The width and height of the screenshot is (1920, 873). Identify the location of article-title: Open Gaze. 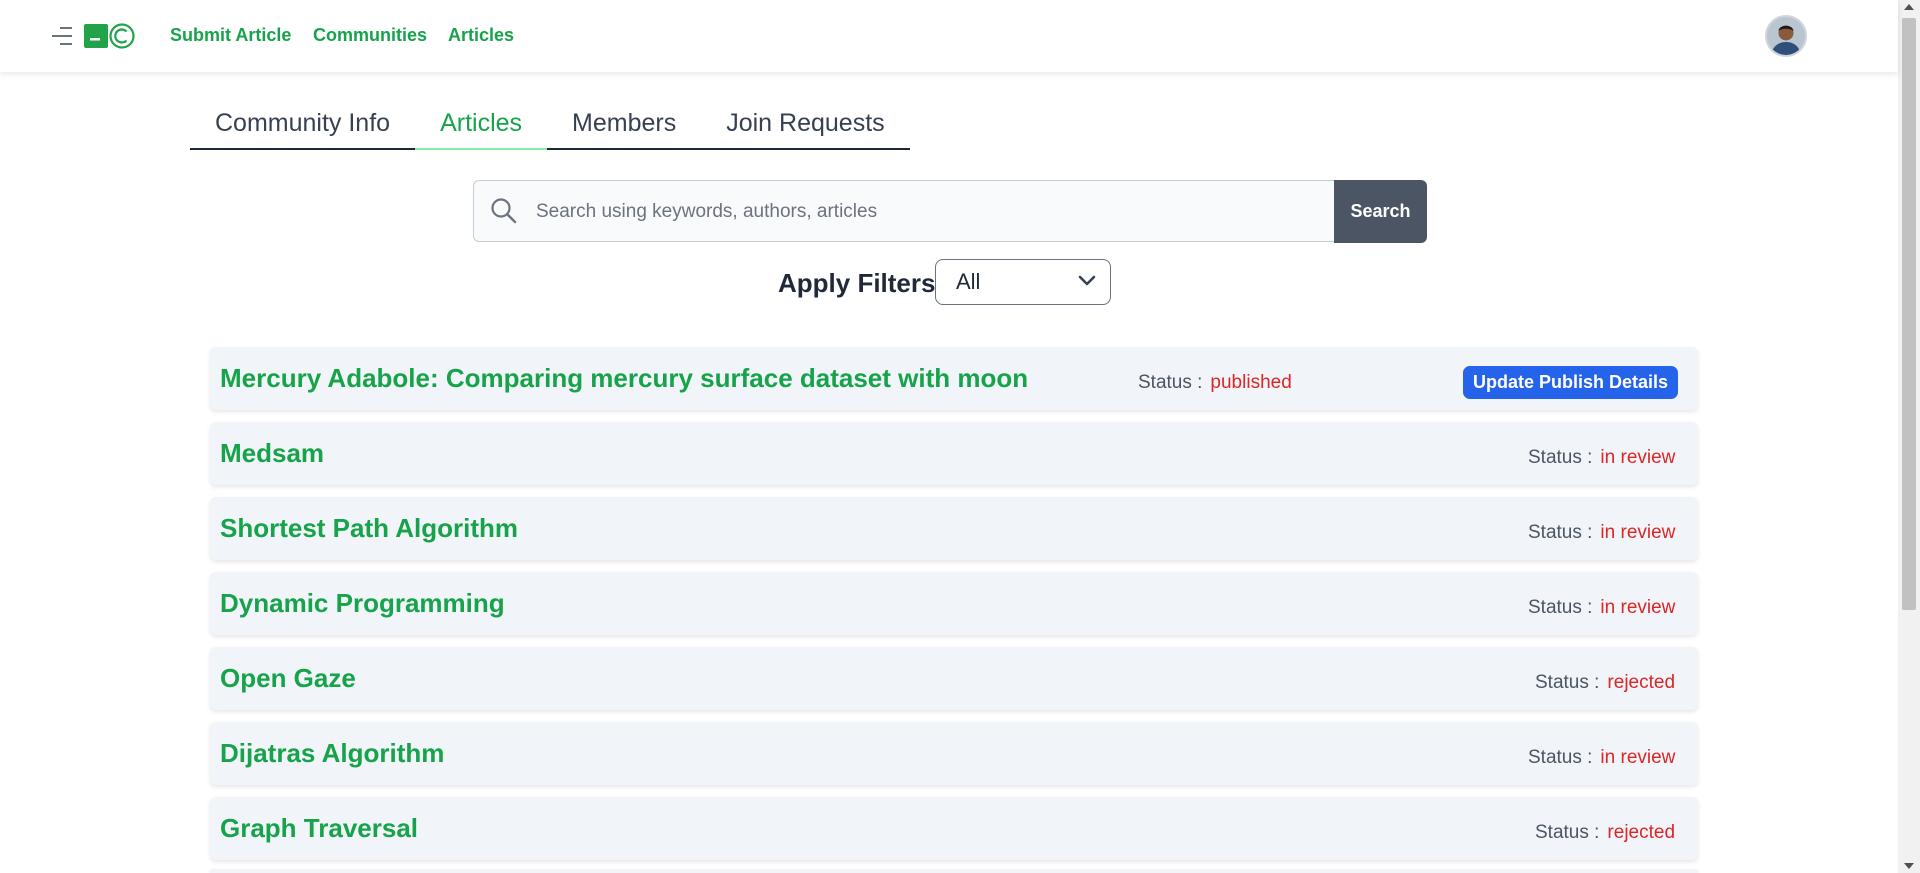
(288, 678).